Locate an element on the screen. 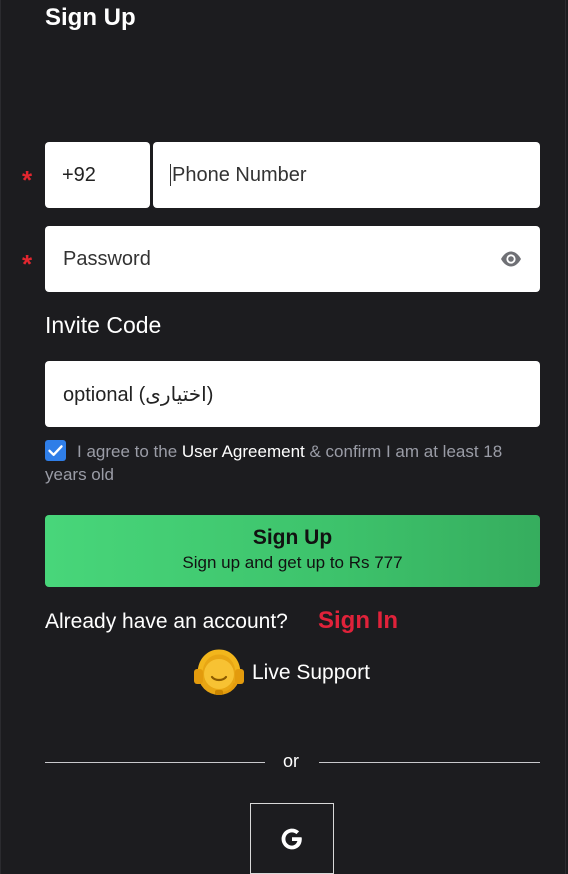 Image resolution: width=568 pixels, height=874 pixels. phone-number-input: Phone Number is located at coordinates (346, 175).